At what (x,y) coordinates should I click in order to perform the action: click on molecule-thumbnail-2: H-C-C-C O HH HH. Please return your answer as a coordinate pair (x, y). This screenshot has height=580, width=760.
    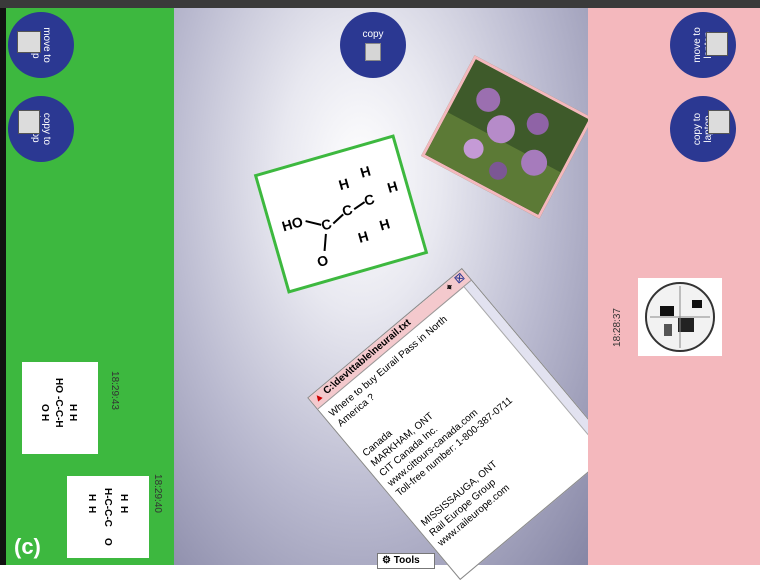
    Looking at the image, I should click on (108, 517).